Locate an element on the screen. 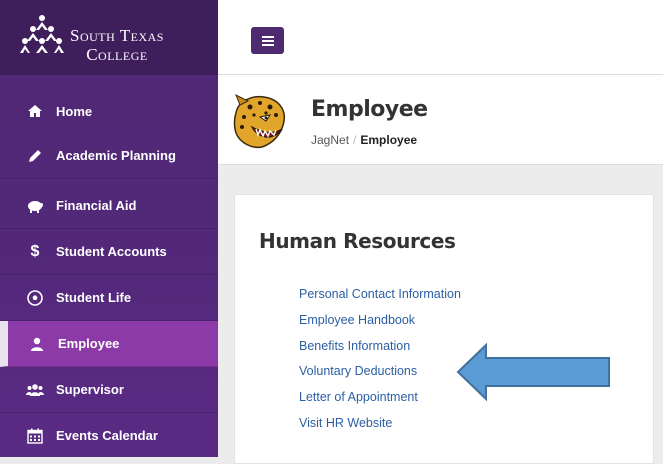  sidebar-item-employee: Employee is located at coordinates (109, 344).